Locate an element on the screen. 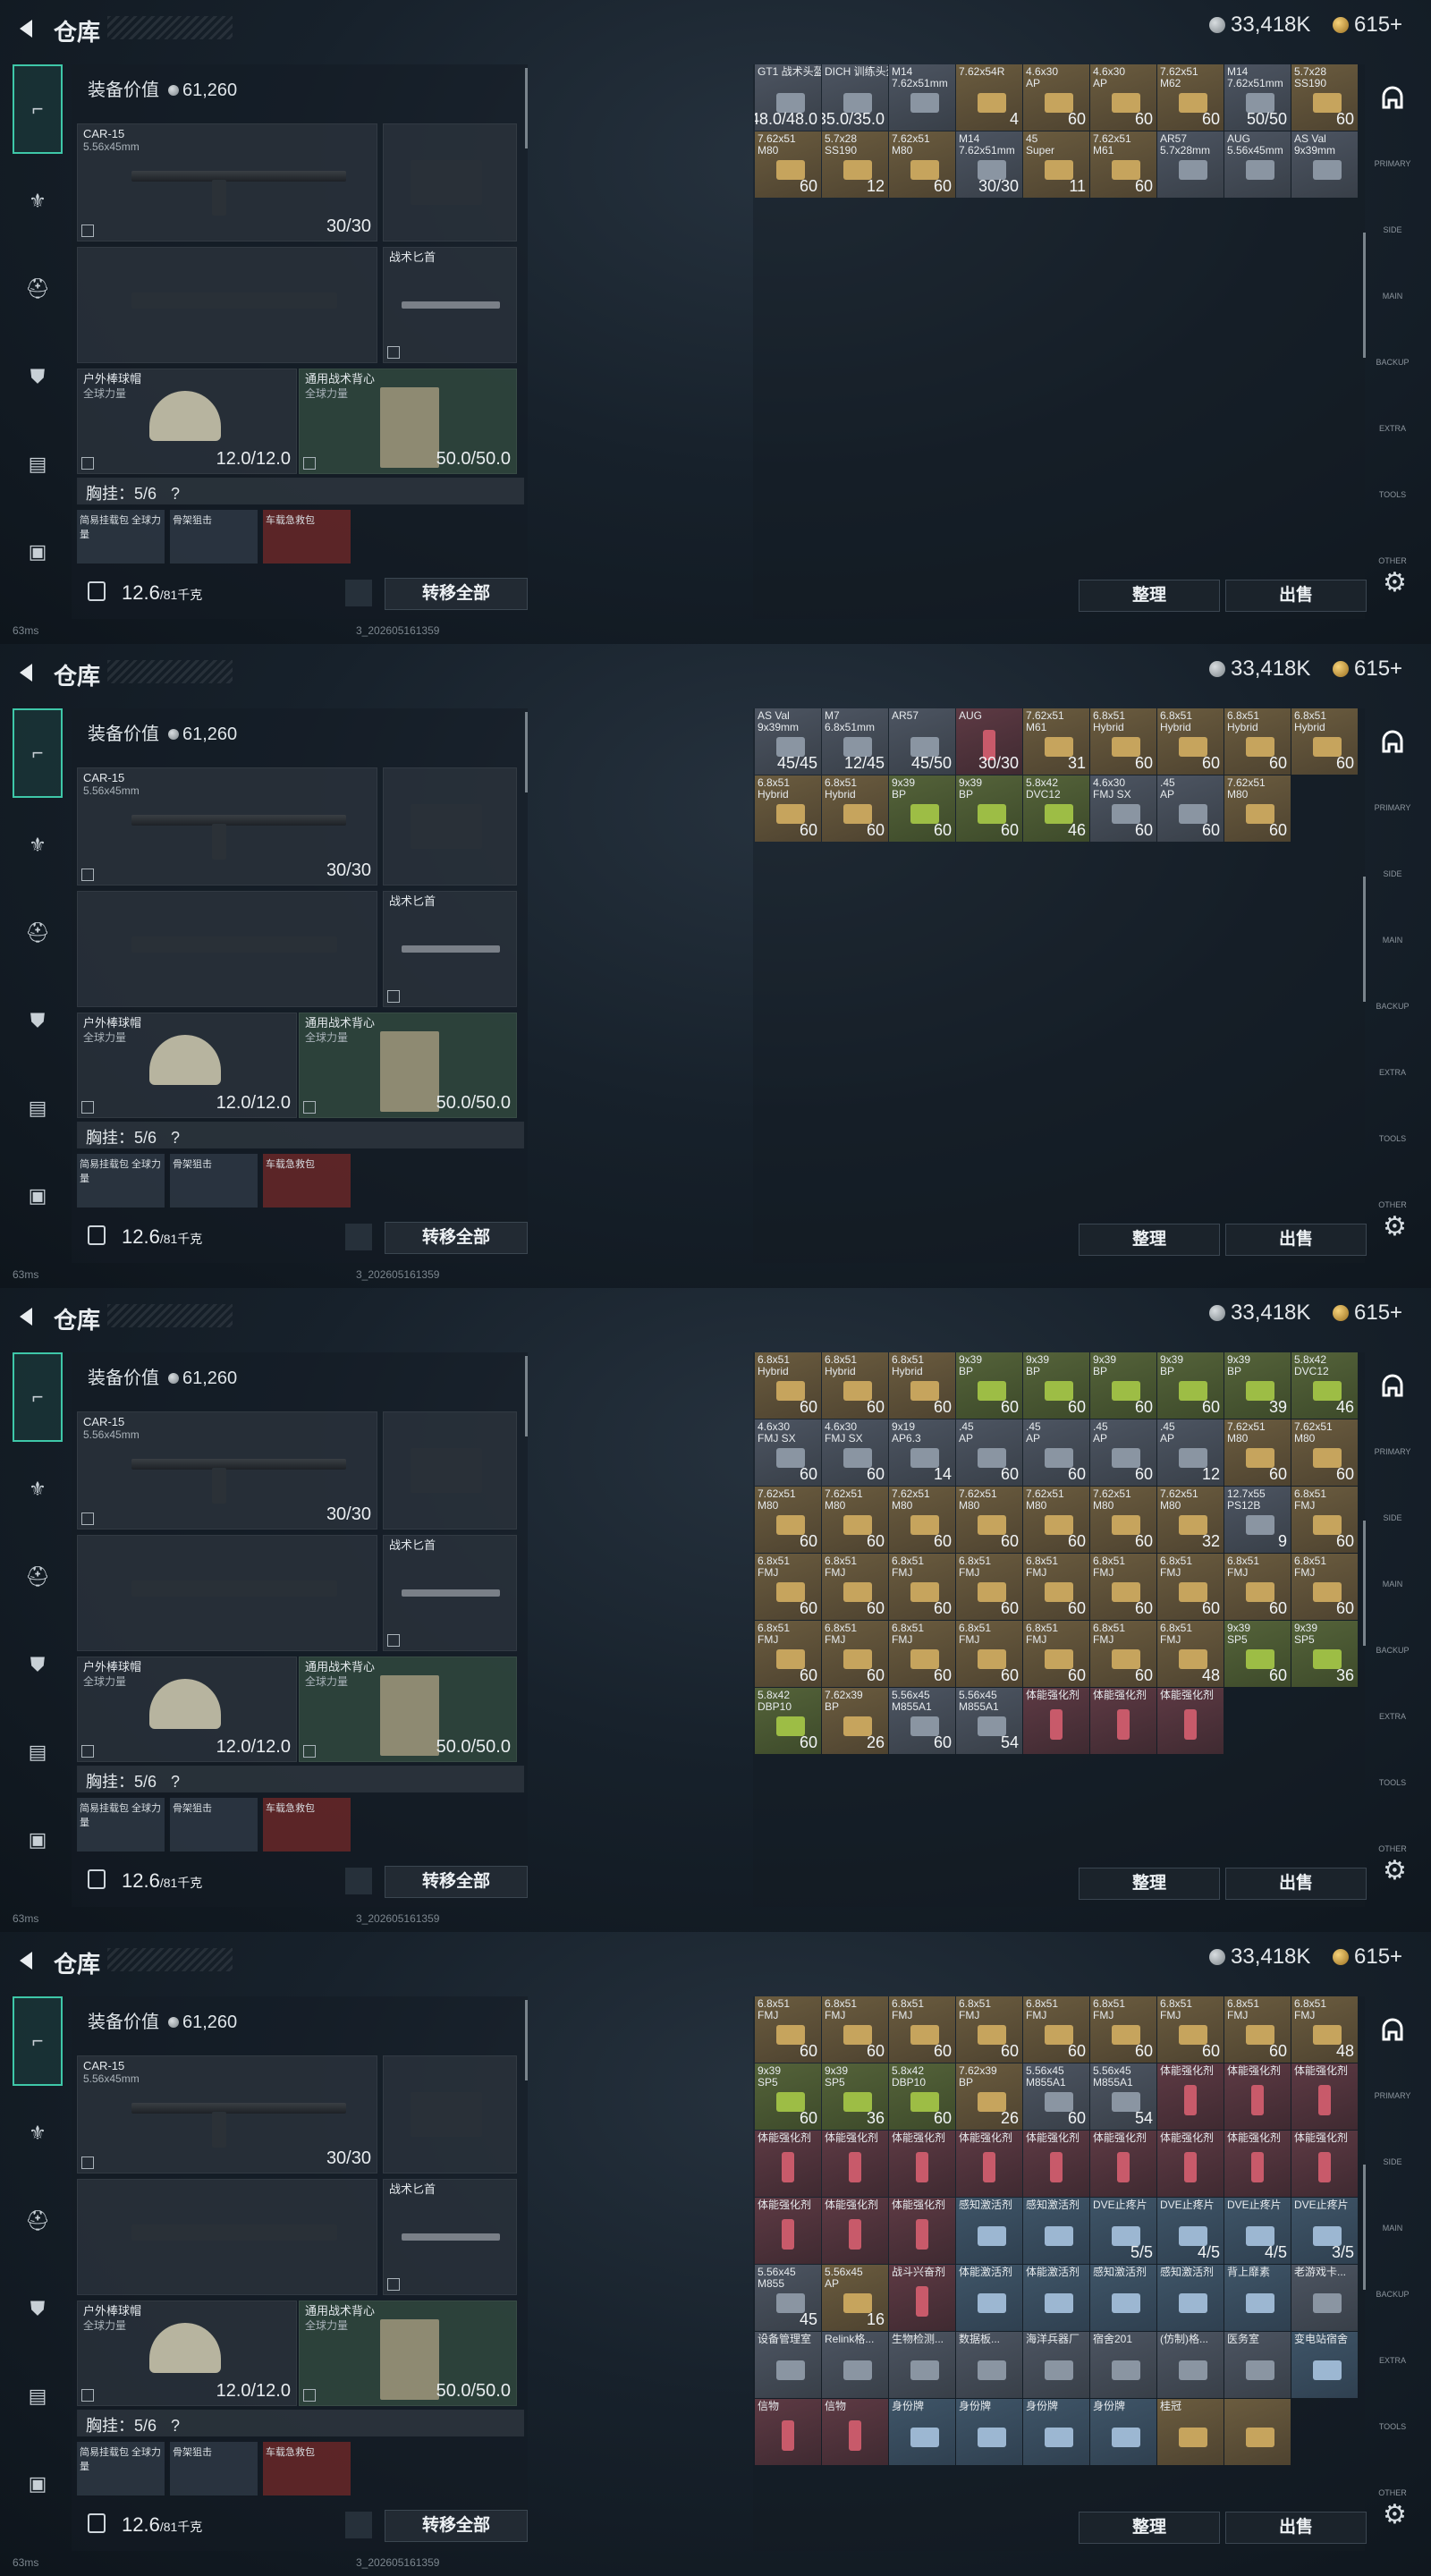  storage-item: 9x39 SP5 60 is located at coordinates (788, 2096).